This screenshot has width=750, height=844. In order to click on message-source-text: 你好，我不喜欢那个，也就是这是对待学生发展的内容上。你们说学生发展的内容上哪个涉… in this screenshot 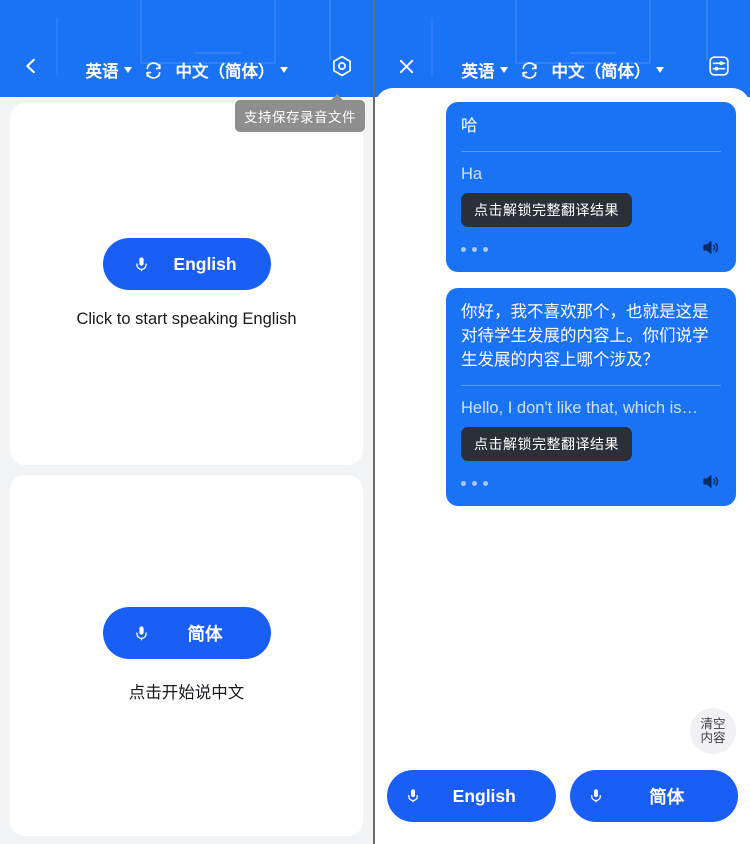, I will do `click(585, 335)`.